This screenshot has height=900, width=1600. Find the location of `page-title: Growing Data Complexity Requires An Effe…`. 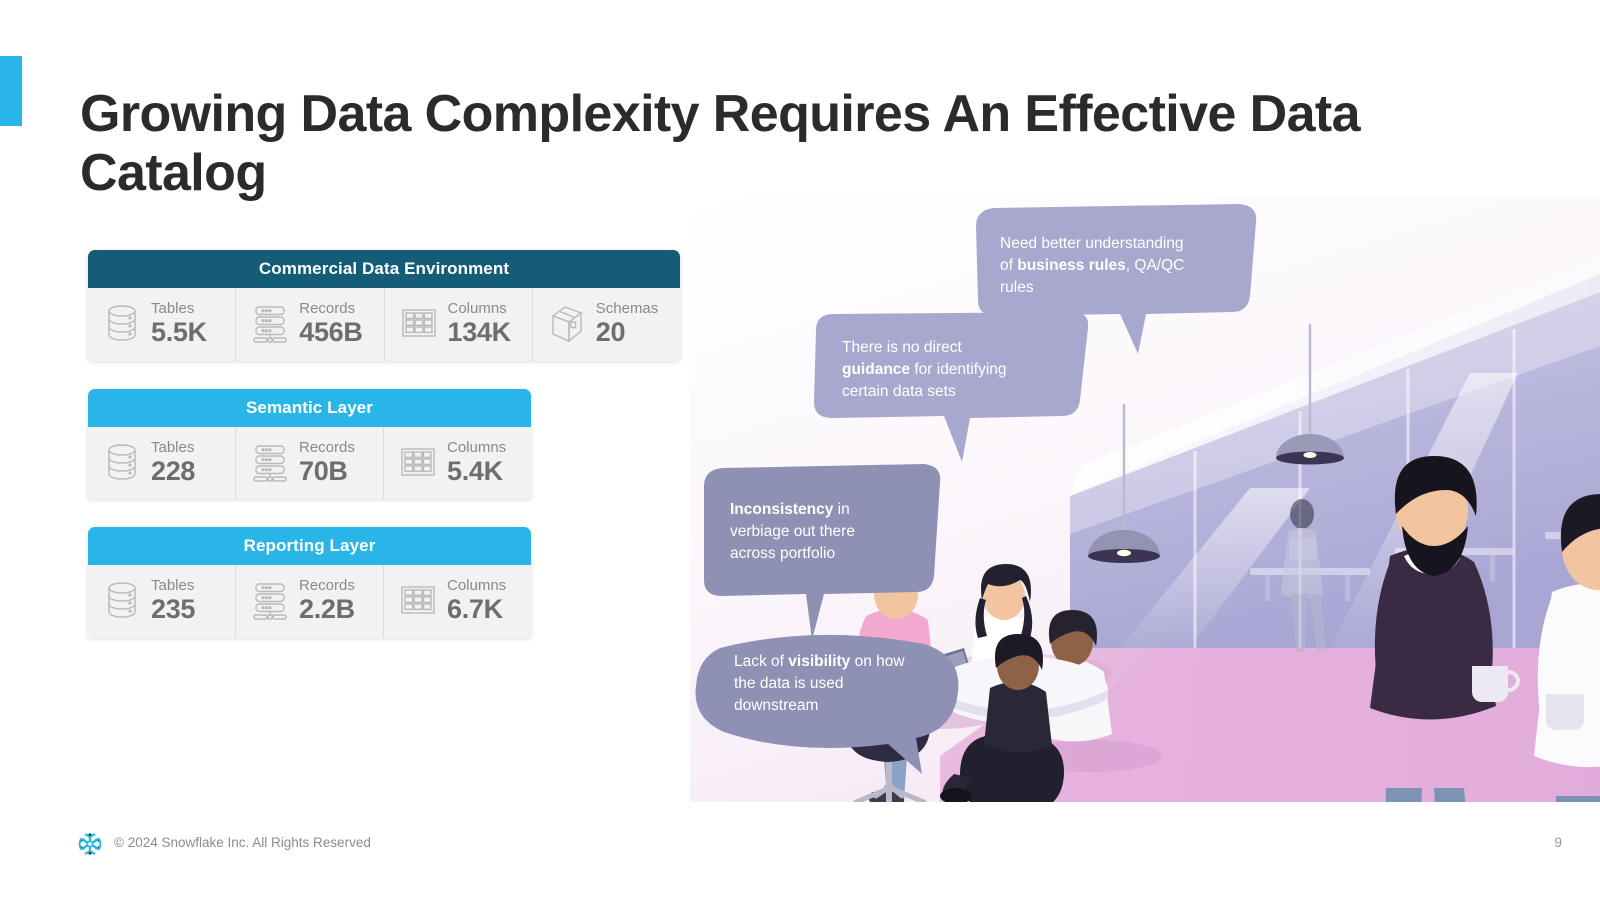

page-title: Growing Data Complexity Requires An Effe… is located at coordinates (720, 143).